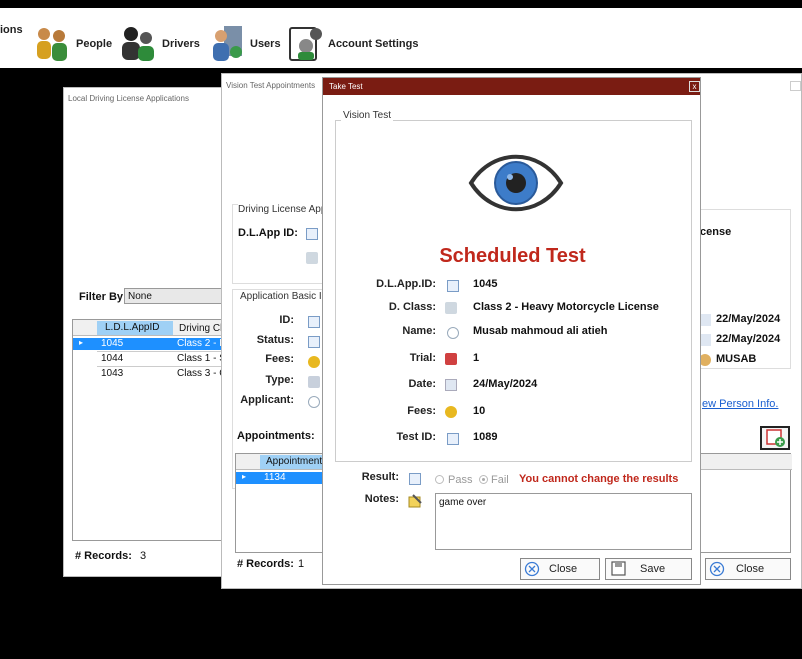 Image resolution: width=802 pixels, height=659 pixels. I want to click on column-header-appointment: Appointment, so click(292, 462).